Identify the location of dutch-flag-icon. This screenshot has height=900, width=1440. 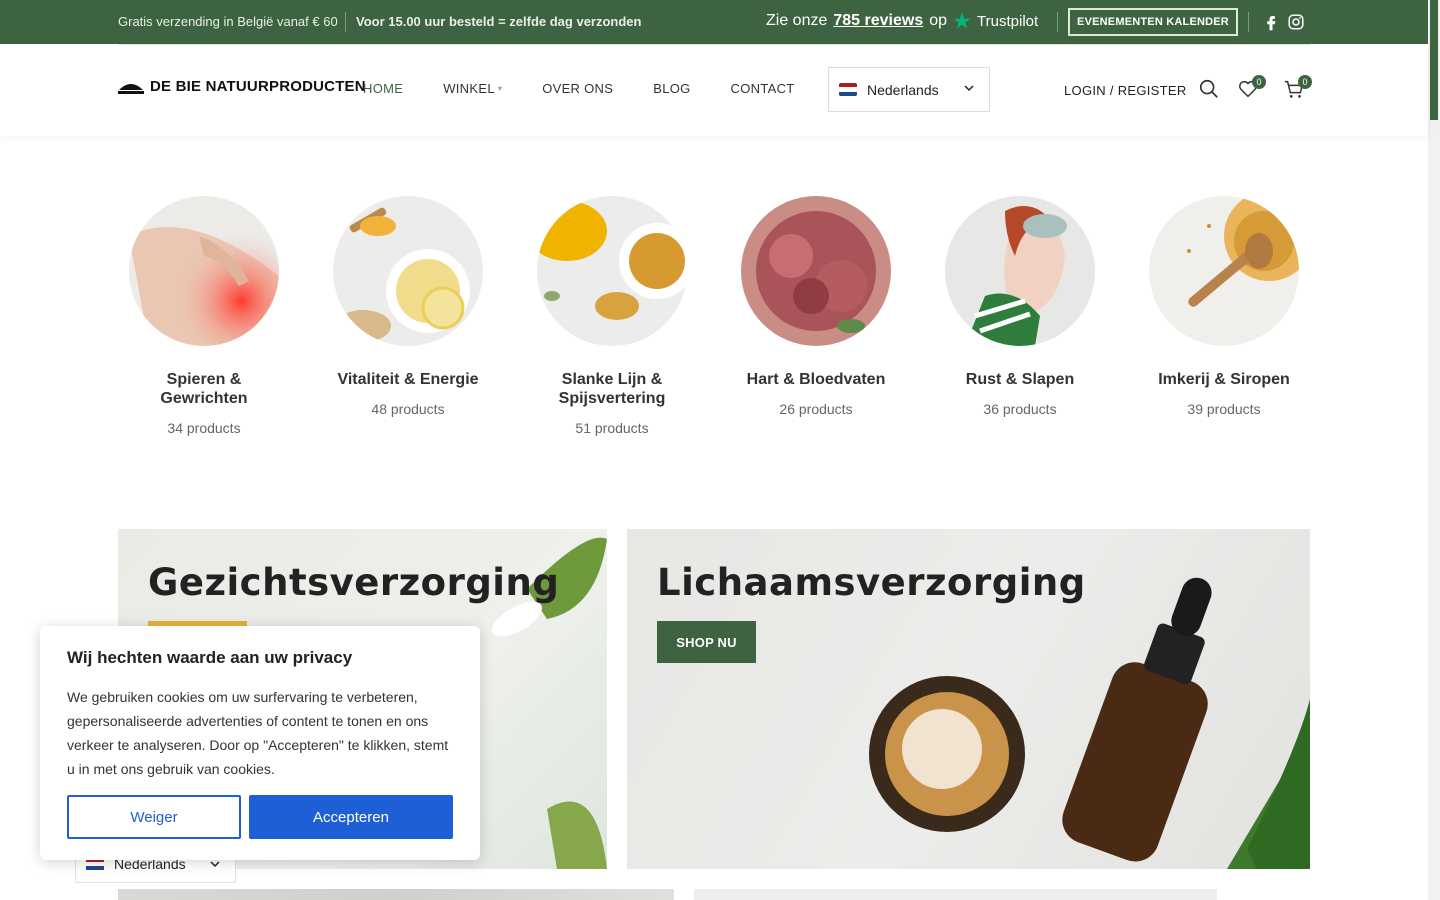
(848, 89).